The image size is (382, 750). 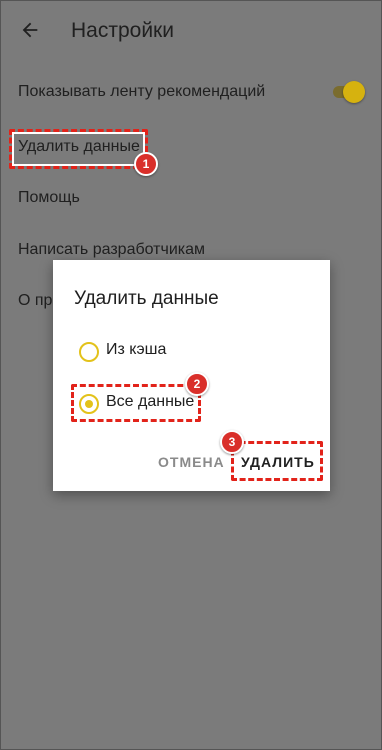 What do you see at coordinates (146, 164) in the screenshot?
I see `step-badge-1: 1` at bounding box center [146, 164].